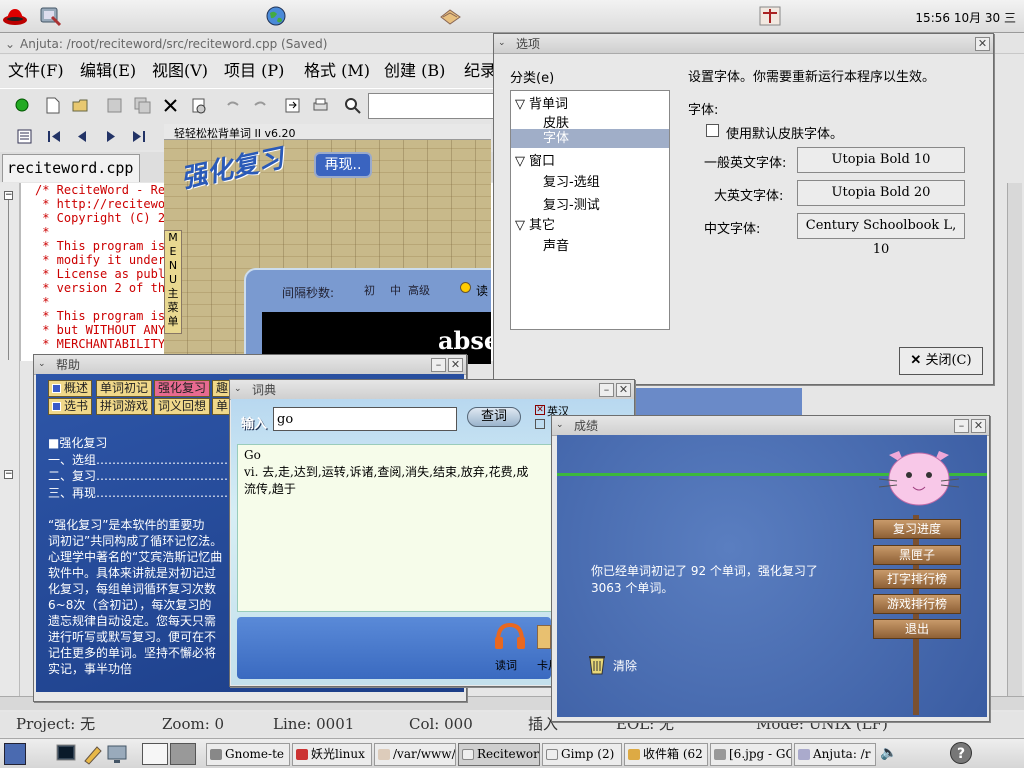 The image size is (1024, 768). I want to click on close-file-icon, so click(170, 105).